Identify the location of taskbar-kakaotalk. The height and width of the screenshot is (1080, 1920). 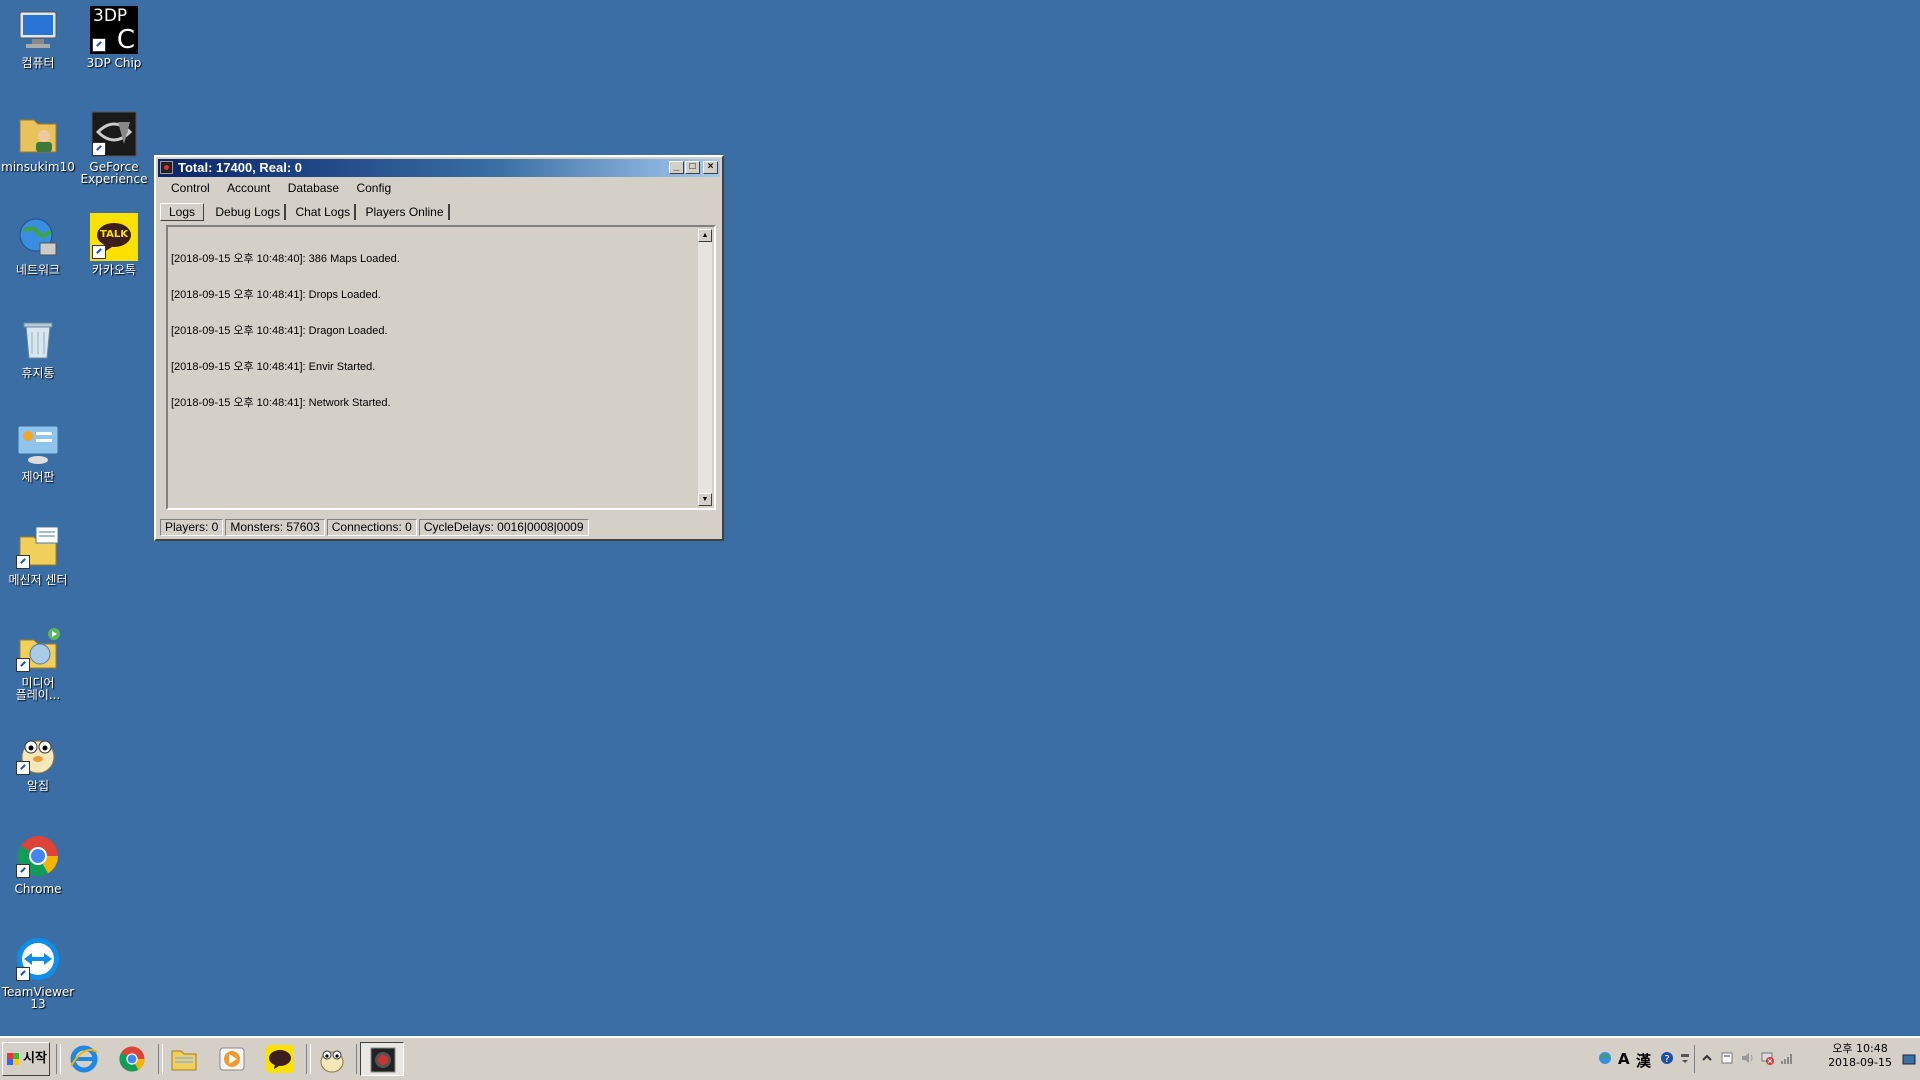
(280, 1059).